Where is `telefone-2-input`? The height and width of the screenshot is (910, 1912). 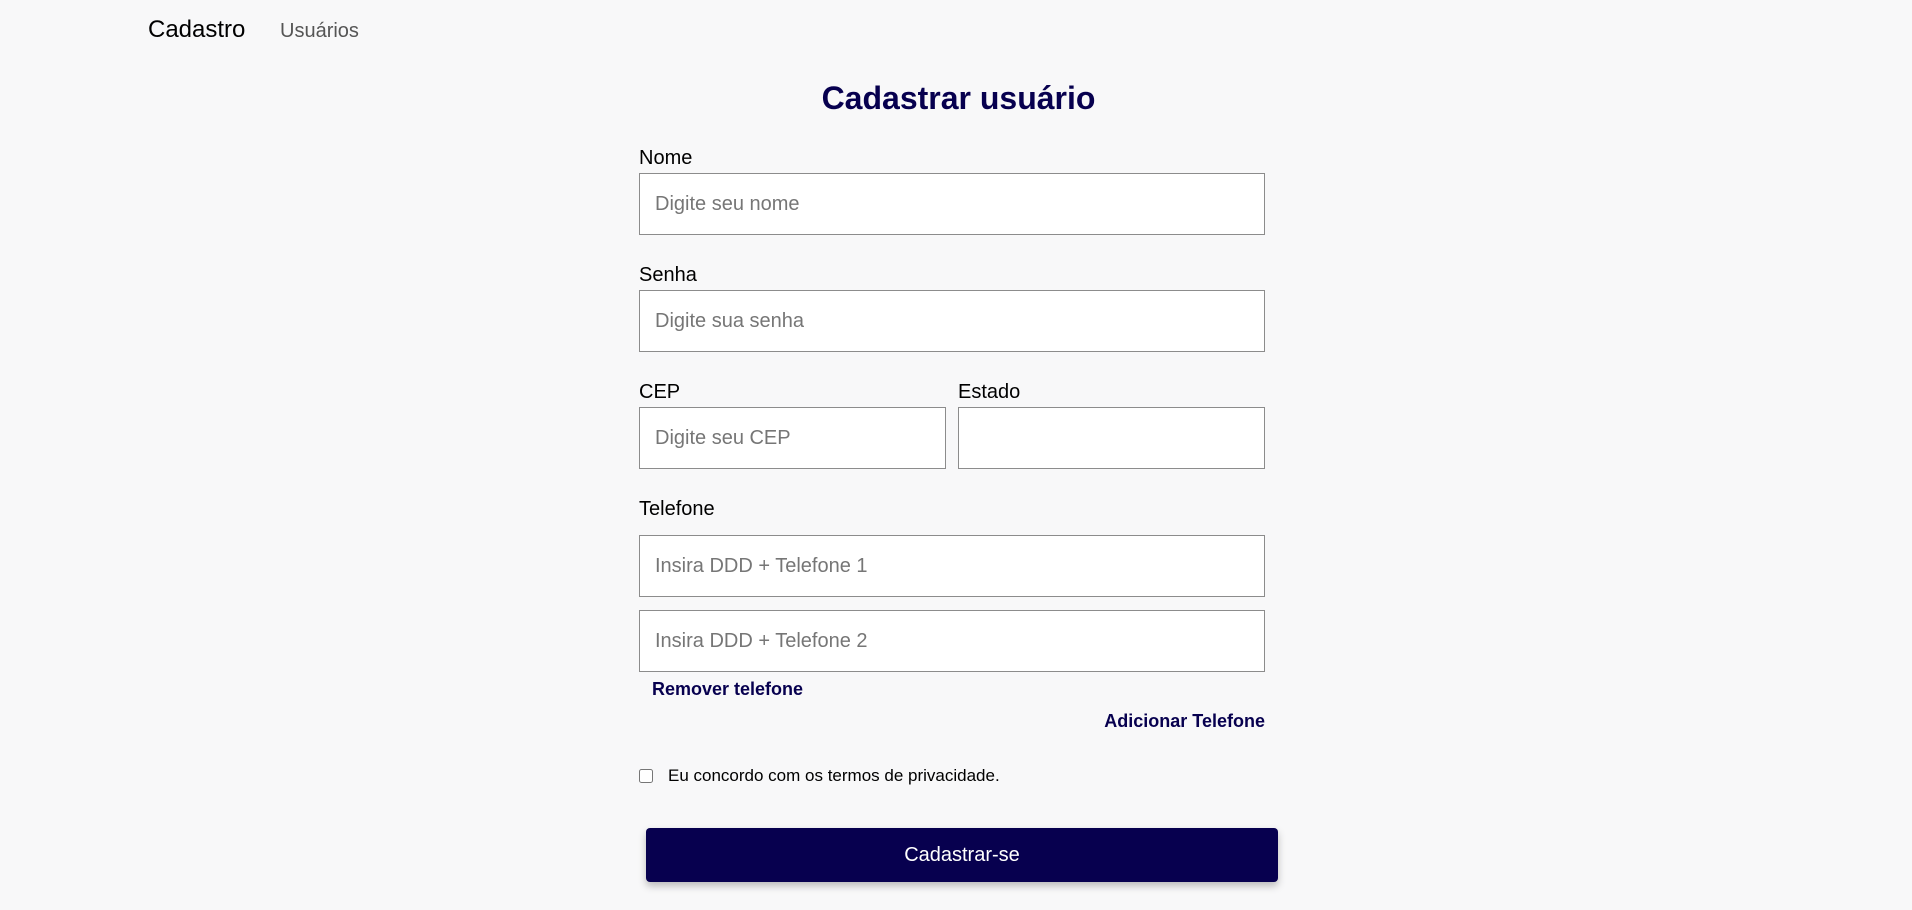 telefone-2-input is located at coordinates (952, 641).